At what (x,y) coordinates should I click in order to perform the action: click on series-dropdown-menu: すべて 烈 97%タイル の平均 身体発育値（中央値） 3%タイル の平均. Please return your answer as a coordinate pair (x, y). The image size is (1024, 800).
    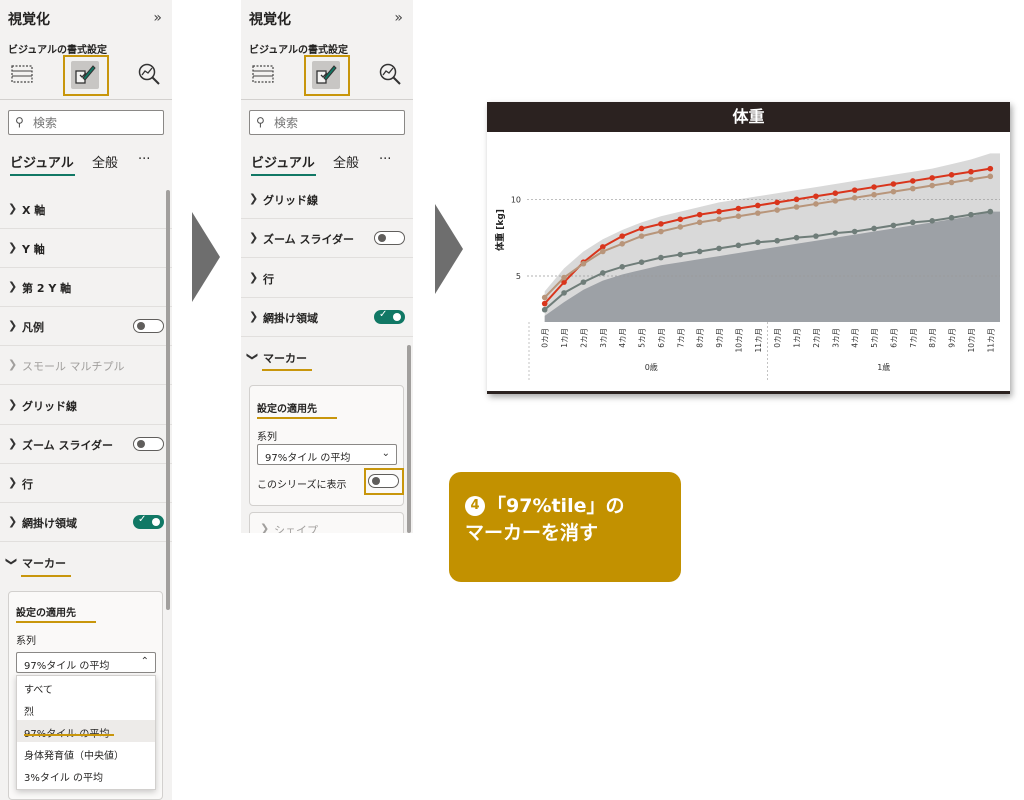
    Looking at the image, I should click on (86, 732).